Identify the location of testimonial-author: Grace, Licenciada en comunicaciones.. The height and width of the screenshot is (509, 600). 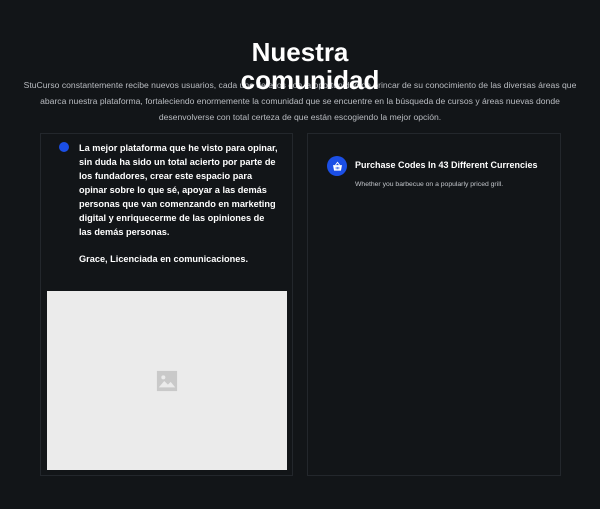
(164, 259).